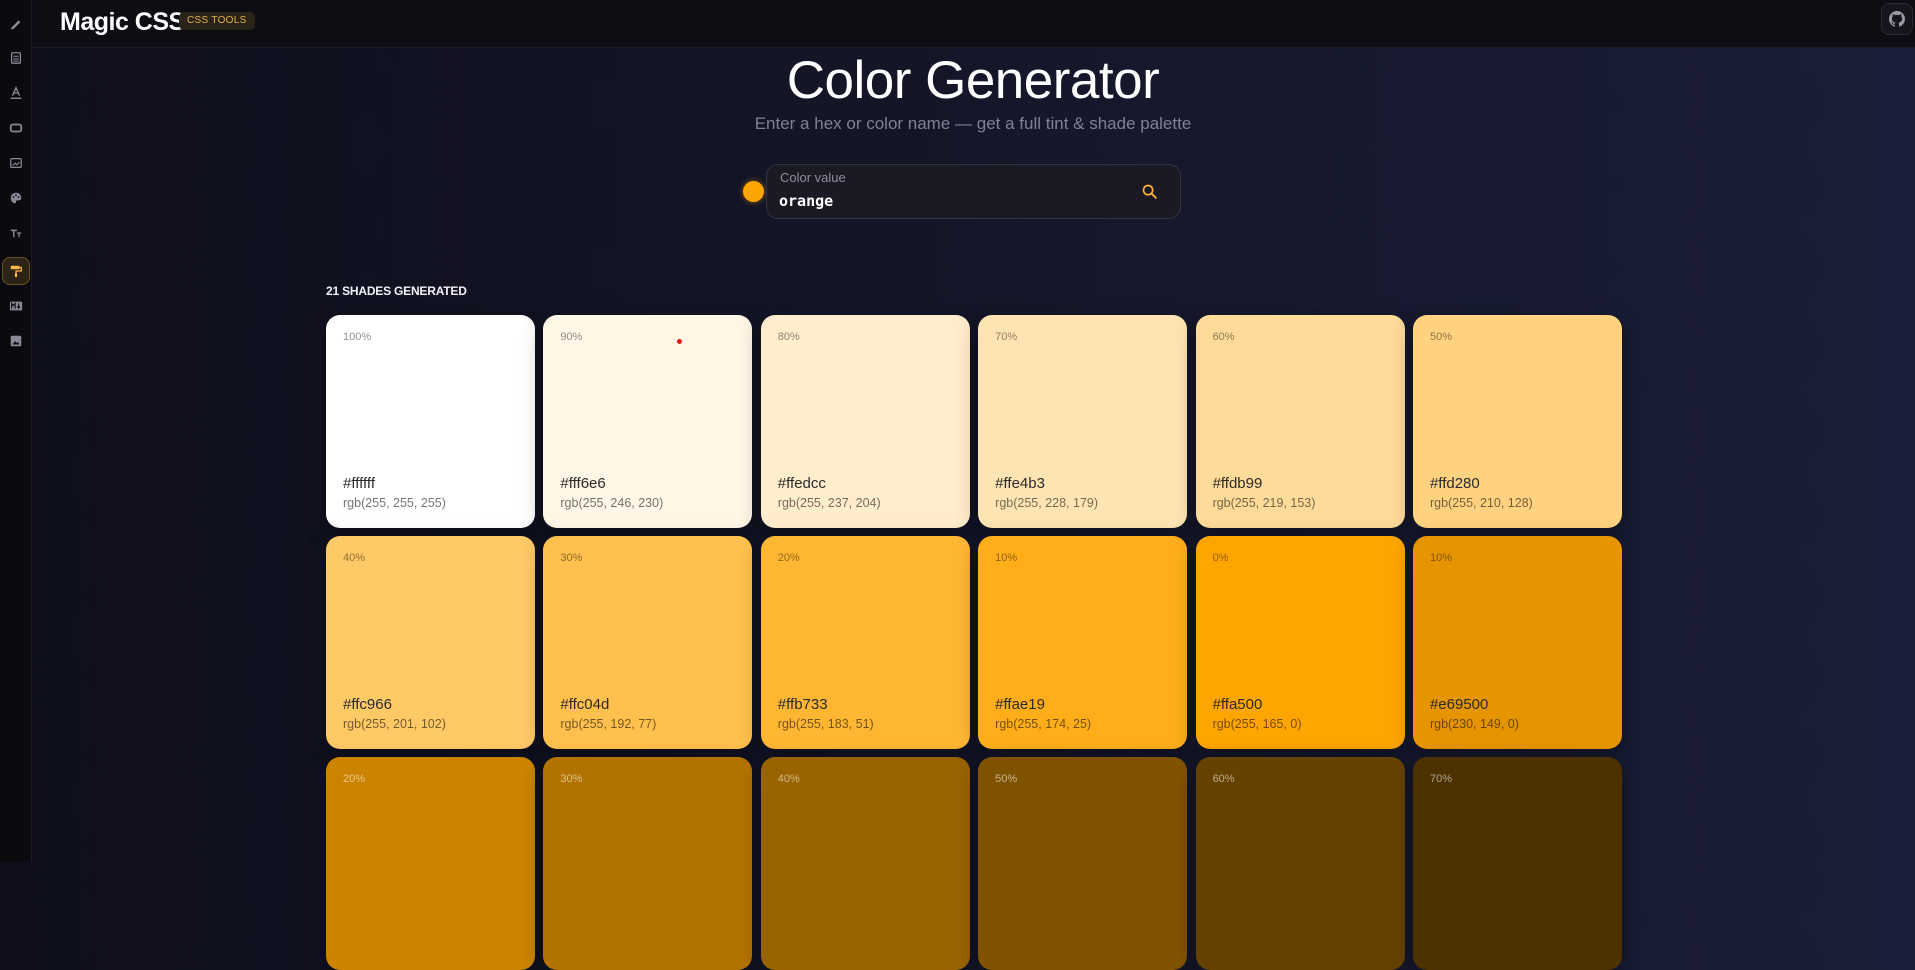  What do you see at coordinates (430, 863) in the screenshot?
I see `shade-card: 20%` at bounding box center [430, 863].